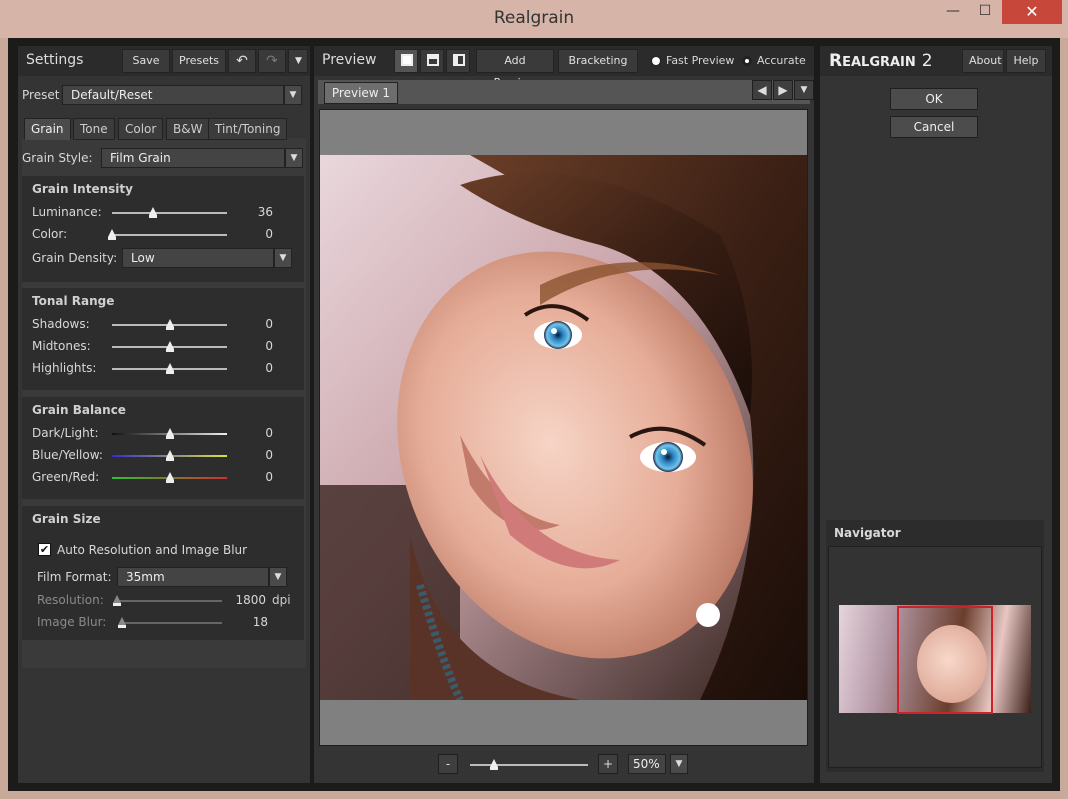 The image size is (1068, 799). Describe the element at coordinates (193, 577) in the screenshot. I see `film-format-dropdown: 35mm` at that location.